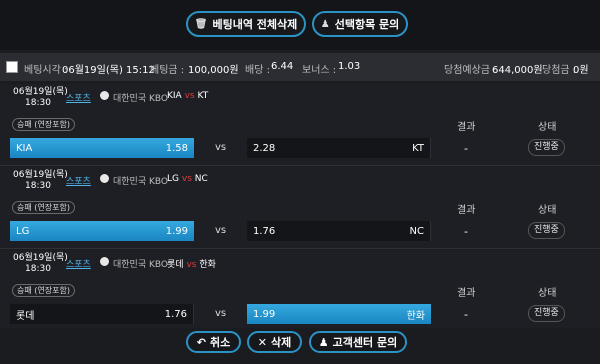 The height and width of the screenshot is (364, 600). I want to click on away-odds-option: 2.28 KT, so click(339, 148).